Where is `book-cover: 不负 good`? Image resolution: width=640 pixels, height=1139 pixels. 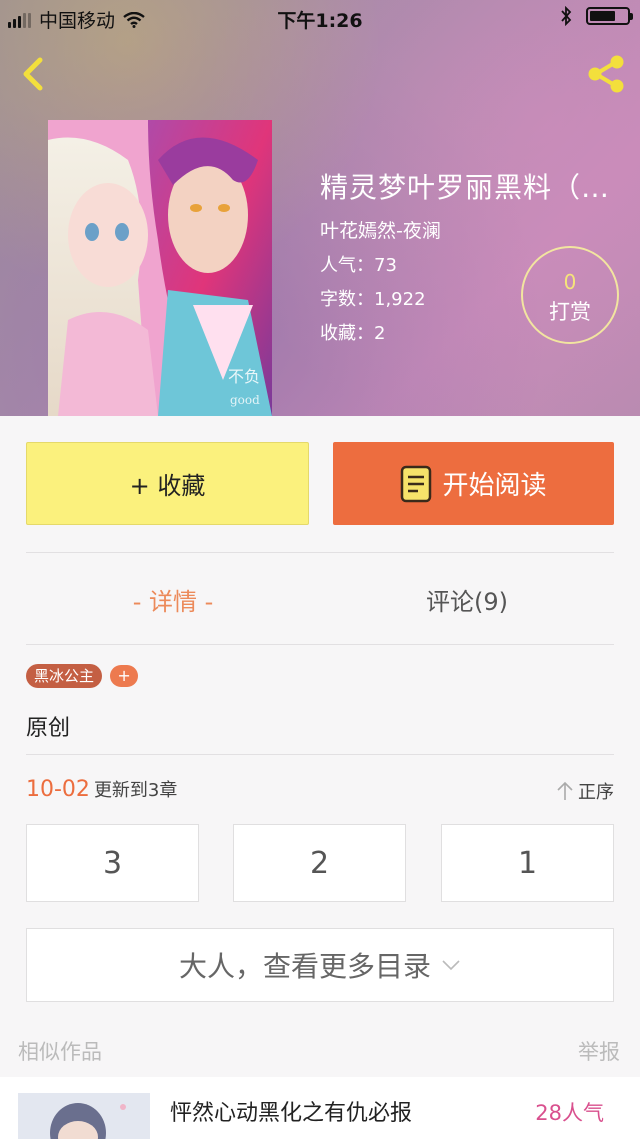 book-cover: 不负 good is located at coordinates (160, 268).